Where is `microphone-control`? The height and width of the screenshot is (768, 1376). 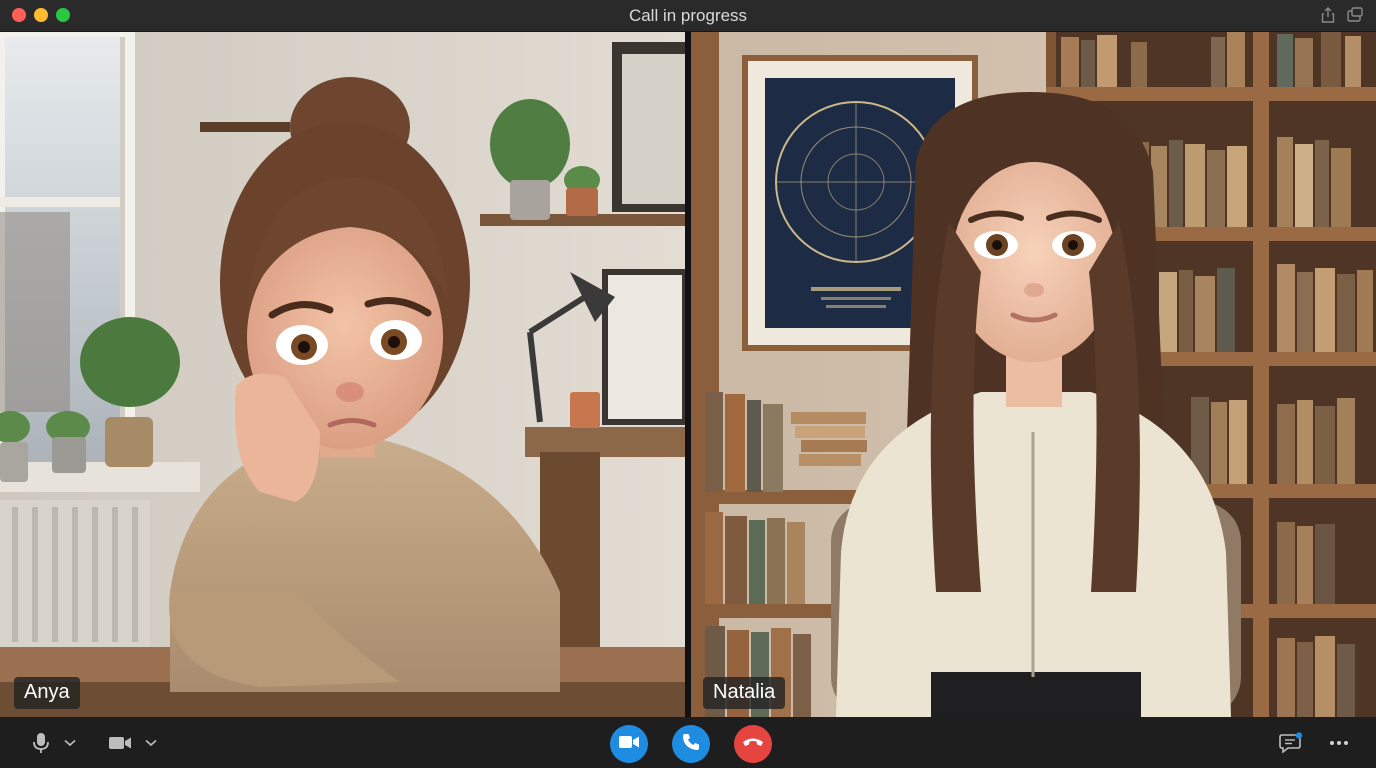 microphone-control is located at coordinates (53, 742).